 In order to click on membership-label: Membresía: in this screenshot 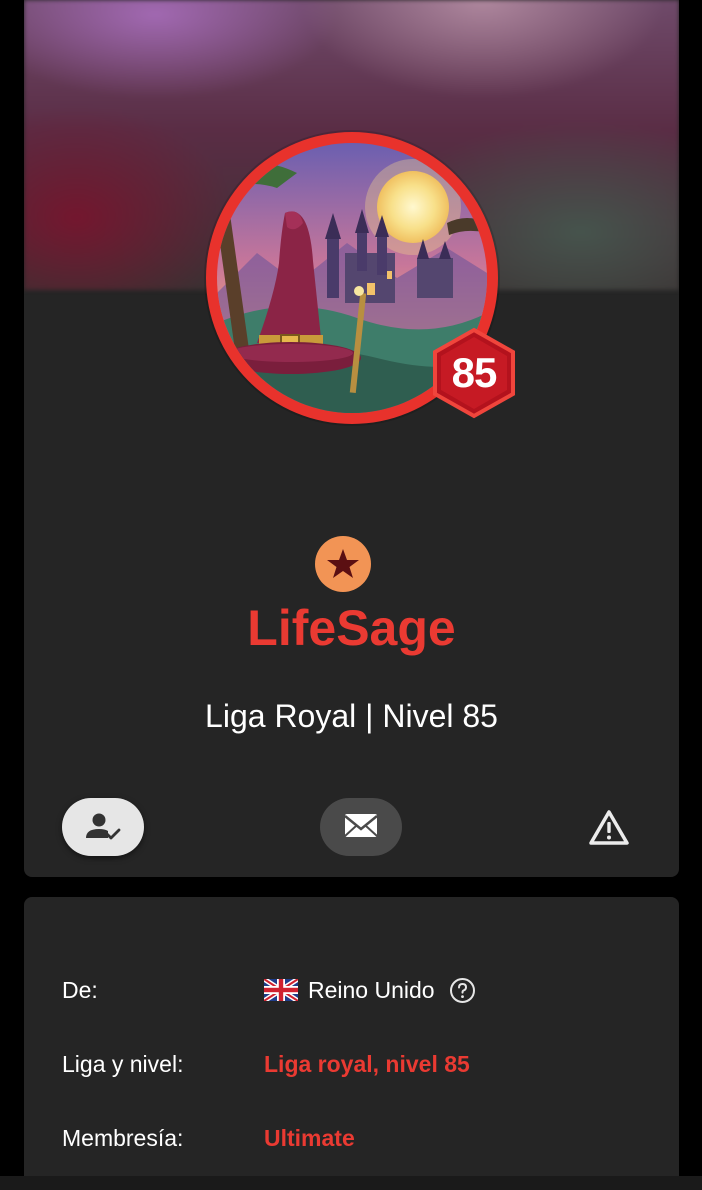, I will do `click(123, 1138)`.